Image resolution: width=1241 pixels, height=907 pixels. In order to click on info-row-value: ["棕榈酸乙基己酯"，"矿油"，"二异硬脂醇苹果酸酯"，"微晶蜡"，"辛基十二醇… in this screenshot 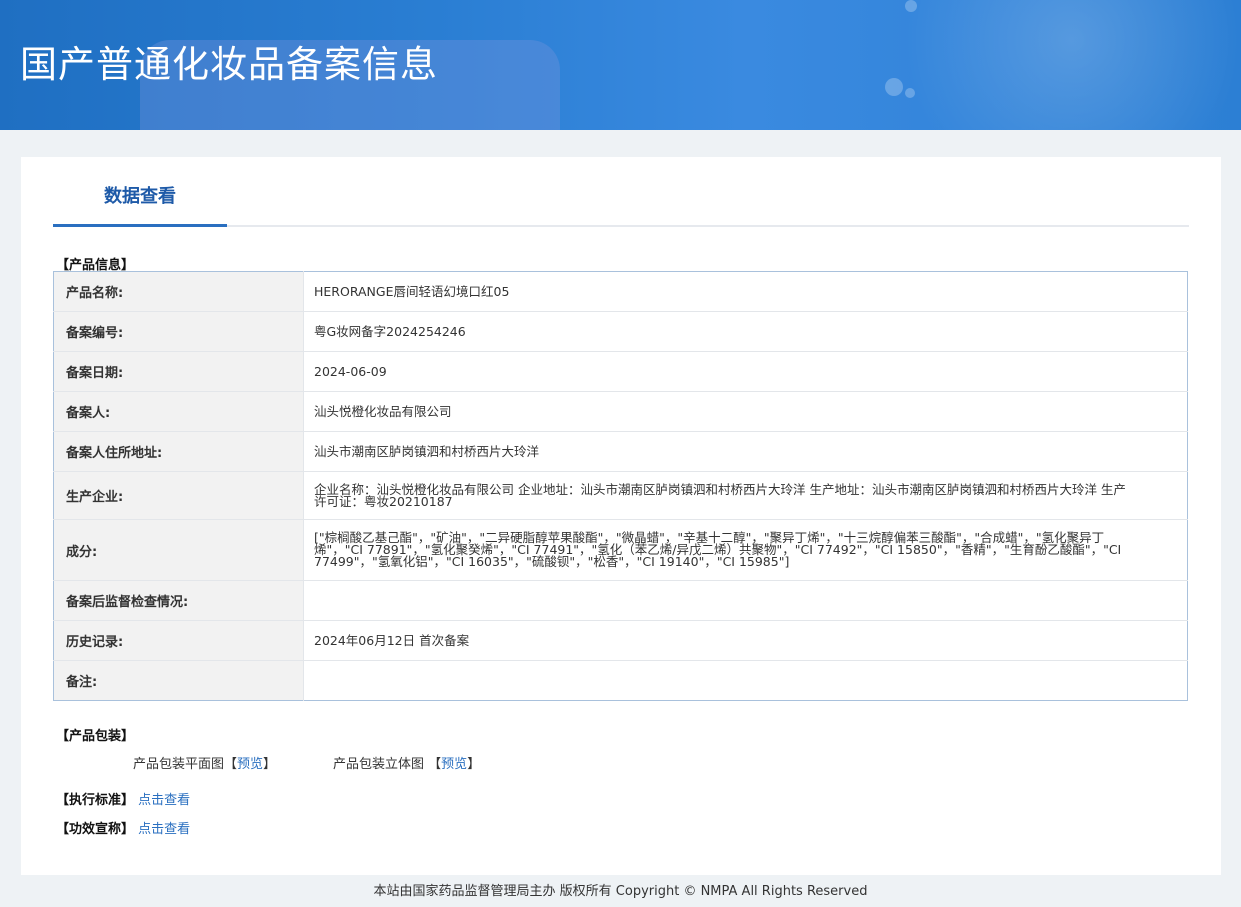, I will do `click(745, 550)`.